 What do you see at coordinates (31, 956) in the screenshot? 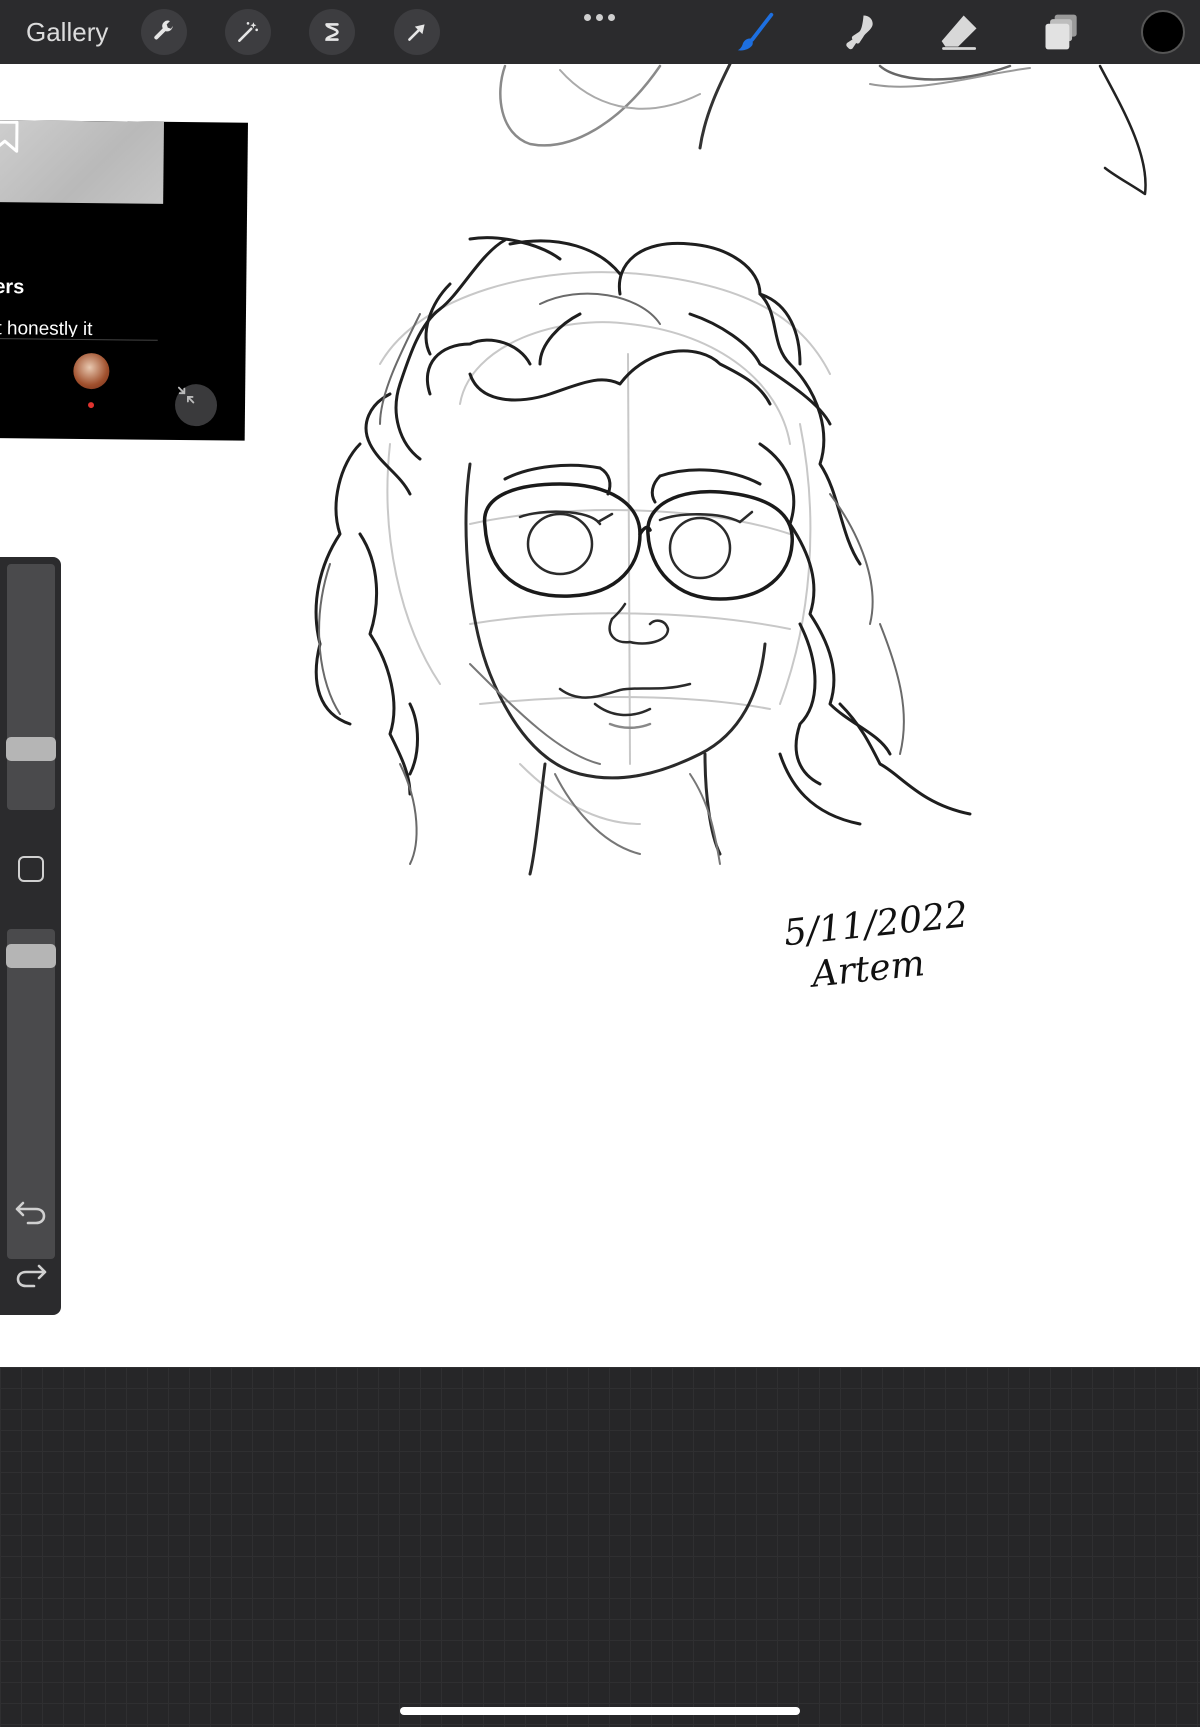
I see `opacity-thumb` at bounding box center [31, 956].